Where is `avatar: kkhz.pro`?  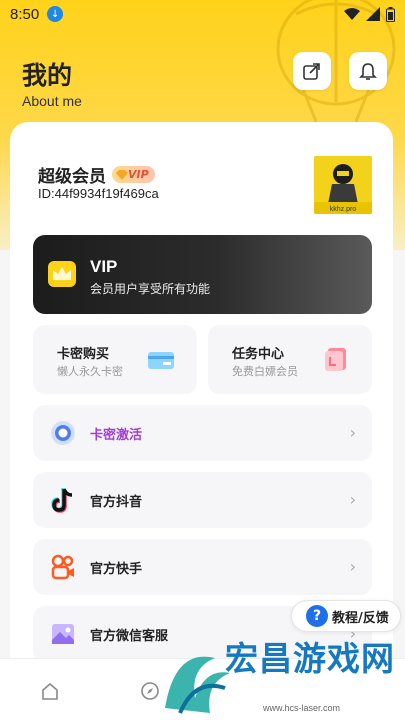 avatar: kkhz.pro is located at coordinates (343, 185).